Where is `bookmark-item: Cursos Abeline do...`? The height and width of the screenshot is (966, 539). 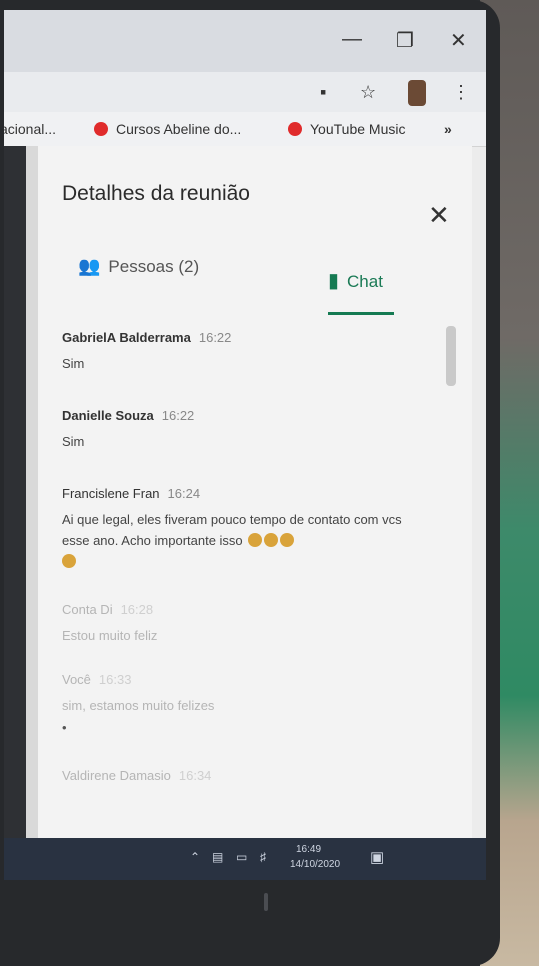 bookmark-item: Cursos Abeline do... is located at coordinates (167, 129).